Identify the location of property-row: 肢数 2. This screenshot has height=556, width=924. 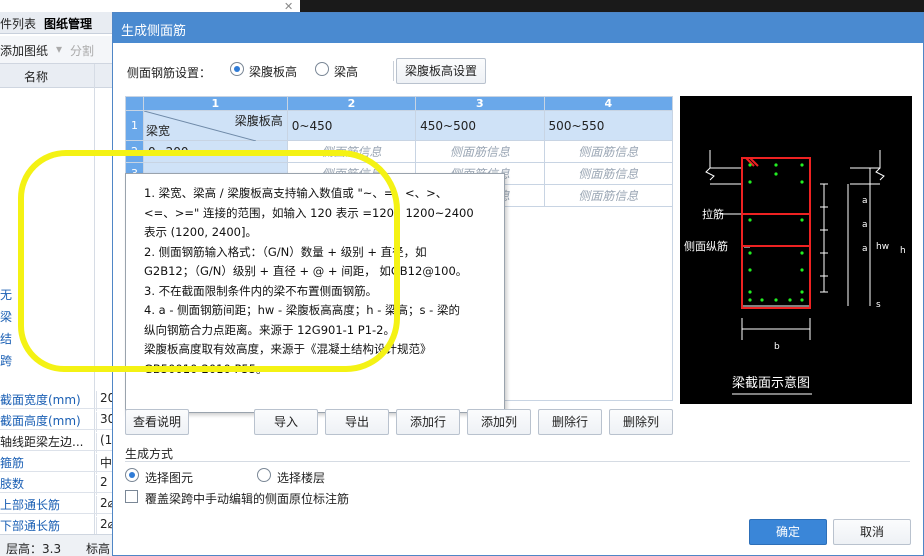
(56, 483).